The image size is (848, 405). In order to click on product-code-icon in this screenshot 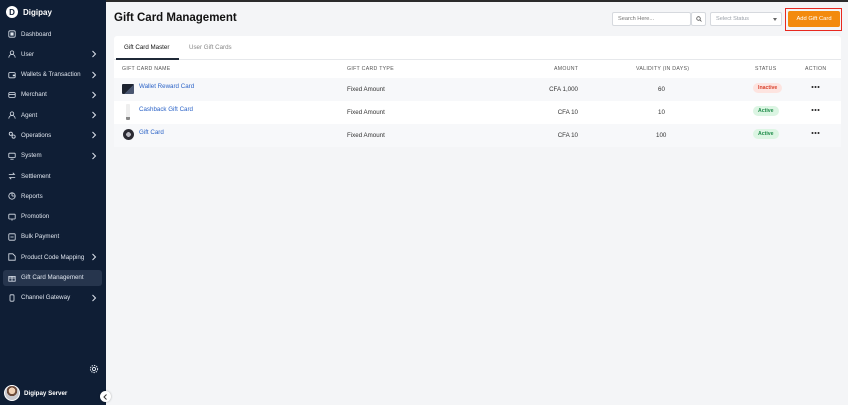, I will do `click(12, 257)`.